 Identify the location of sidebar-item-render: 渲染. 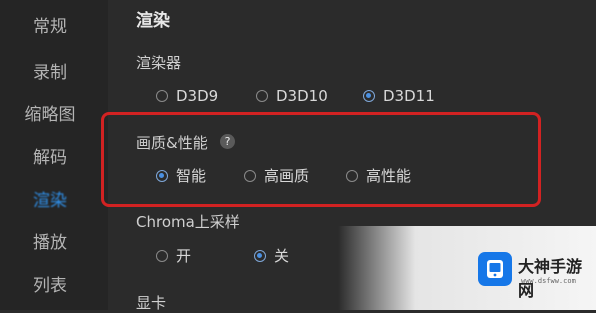
(50, 198).